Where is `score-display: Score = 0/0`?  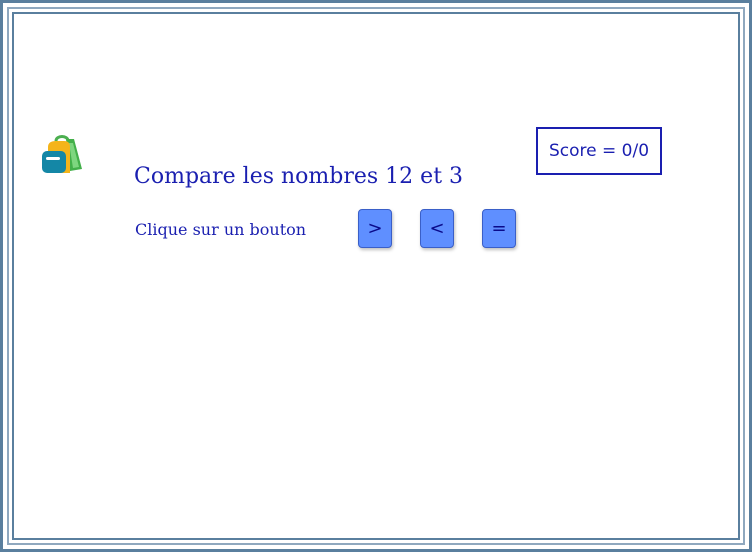
score-display: Score = 0/0 is located at coordinates (599, 151).